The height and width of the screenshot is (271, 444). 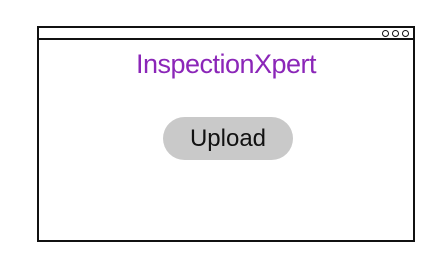 I want to click on window-controls, so click(x=395, y=33).